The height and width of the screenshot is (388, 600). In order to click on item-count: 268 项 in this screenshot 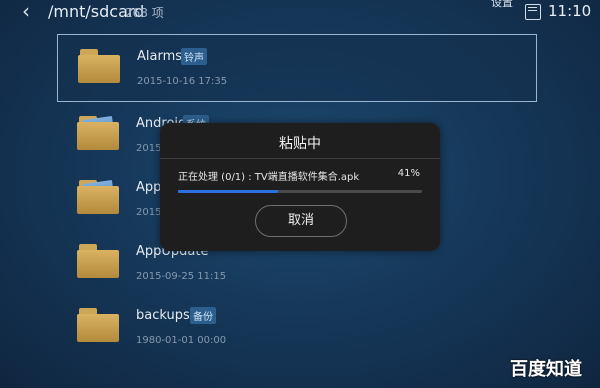, I will do `click(144, 13)`.